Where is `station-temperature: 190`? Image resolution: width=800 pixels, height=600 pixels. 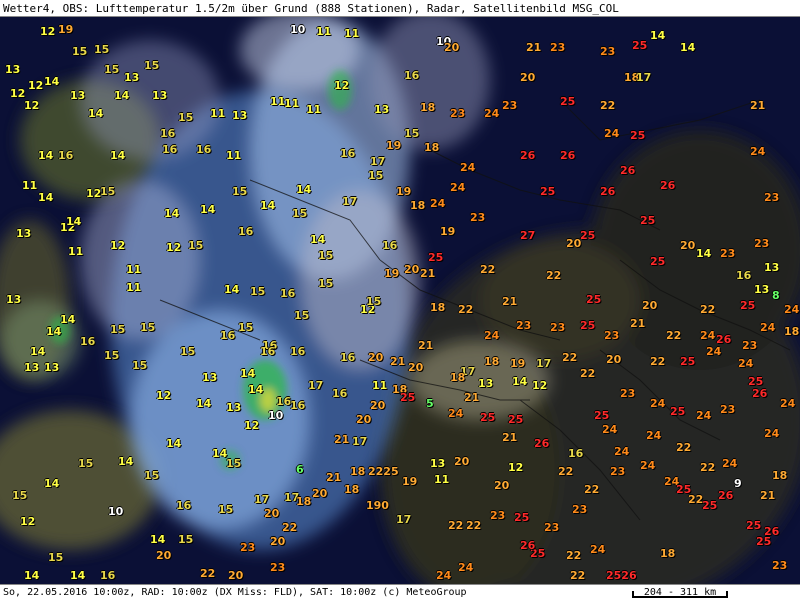 station-temperature: 190 is located at coordinates (377, 505).